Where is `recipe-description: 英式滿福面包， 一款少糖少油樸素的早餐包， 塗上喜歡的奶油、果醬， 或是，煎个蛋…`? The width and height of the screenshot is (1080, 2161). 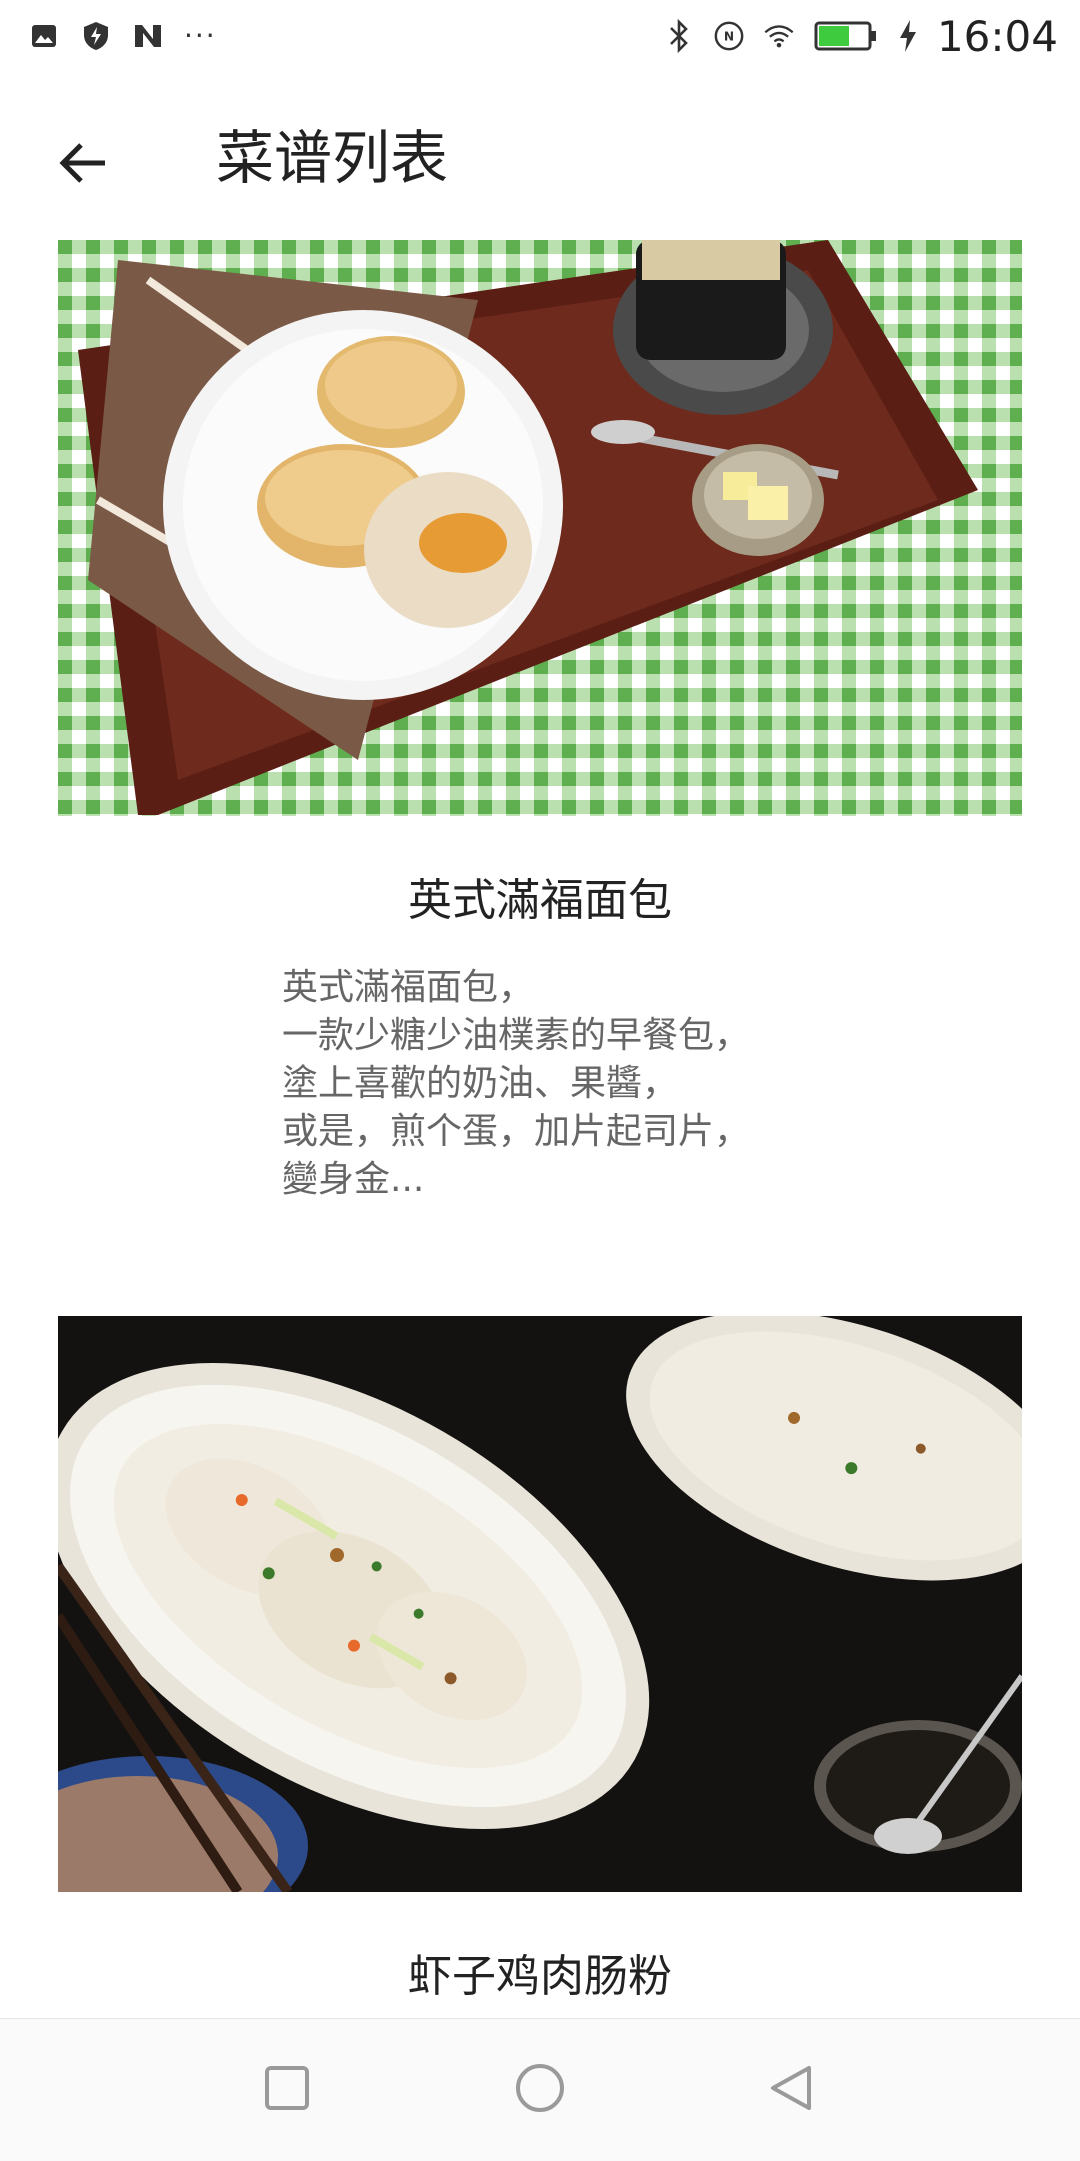
recipe-description: 英式滿福面包， 一款少糖少油樸素的早餐包， 塗上喜歡的奶油、果醬， 或是，煎个蛋… is located at coordinates (516, 1083).